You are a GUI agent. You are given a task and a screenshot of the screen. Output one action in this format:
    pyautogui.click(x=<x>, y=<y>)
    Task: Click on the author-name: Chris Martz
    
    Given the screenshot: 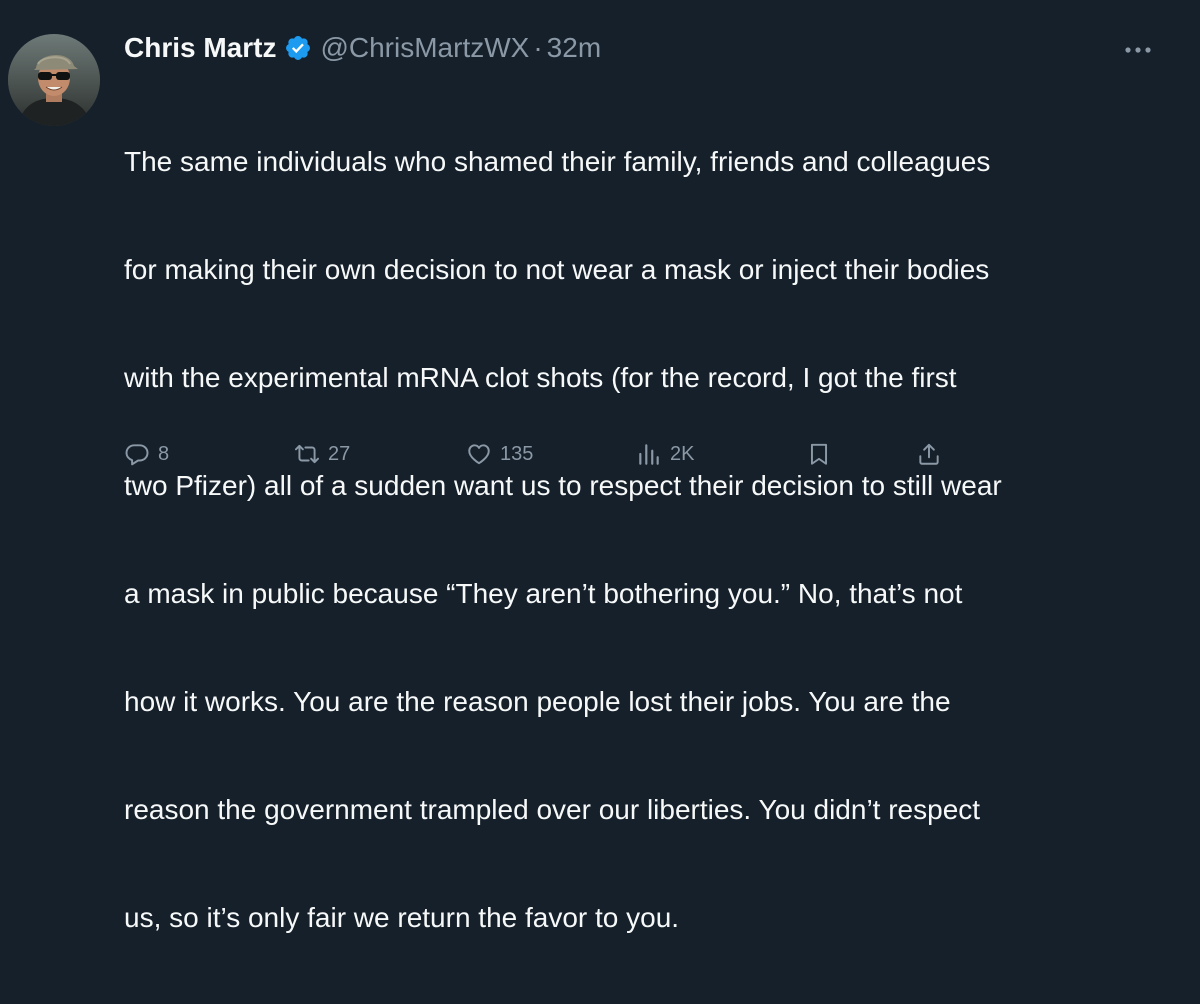 What is the action you would take?
    pyautogui.click(x=200, y=48)
    